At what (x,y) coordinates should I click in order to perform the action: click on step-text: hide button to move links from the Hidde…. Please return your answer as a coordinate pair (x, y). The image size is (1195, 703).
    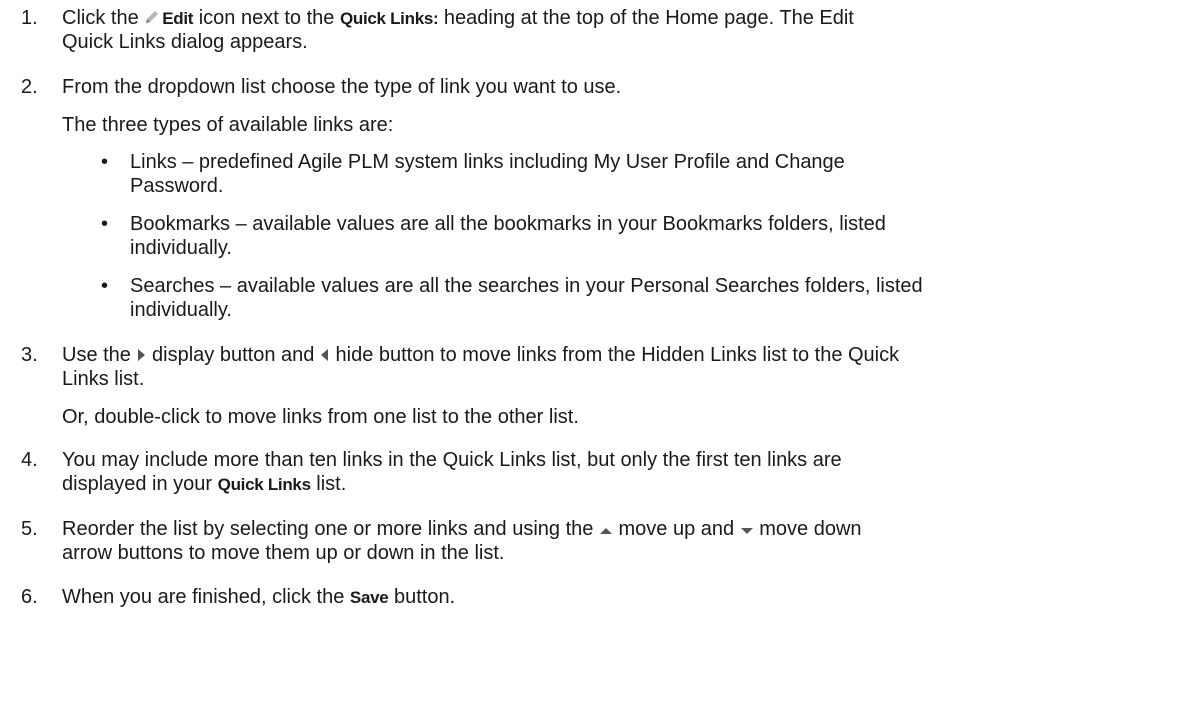
    Looking at the image, I should click on (614, 355).